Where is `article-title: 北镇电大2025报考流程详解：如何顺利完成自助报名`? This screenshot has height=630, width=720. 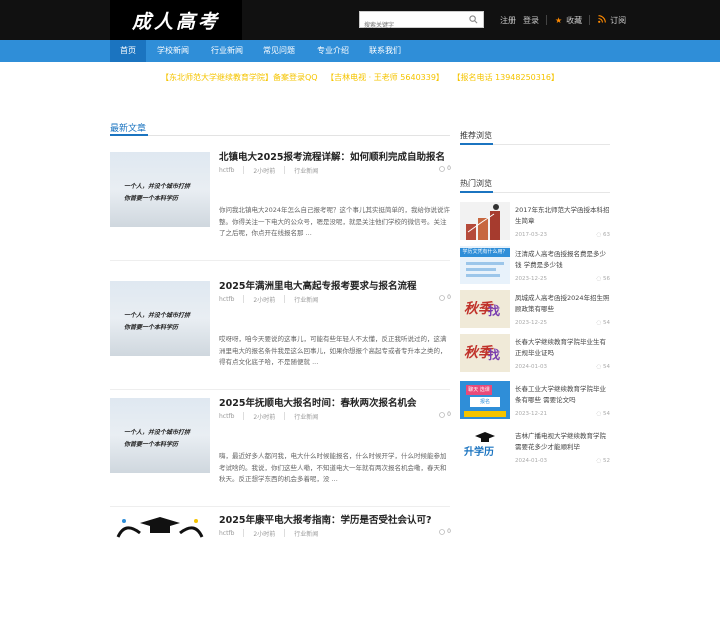 article-title: 北镇电大2025报考流程详解：如何顺利完成自助报名 is located at coordinates (335, 156).